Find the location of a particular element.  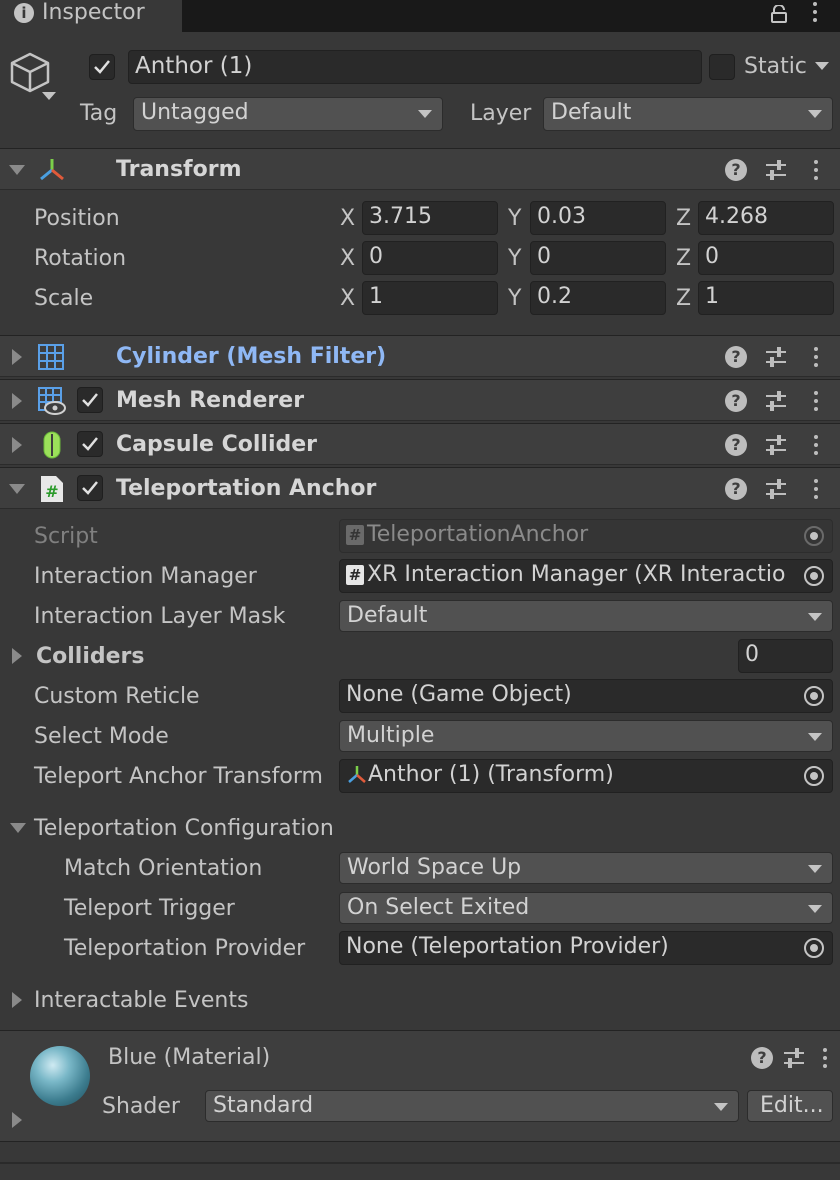

select-mode-dropdown: Multiple is located at coordinates (586, 736).